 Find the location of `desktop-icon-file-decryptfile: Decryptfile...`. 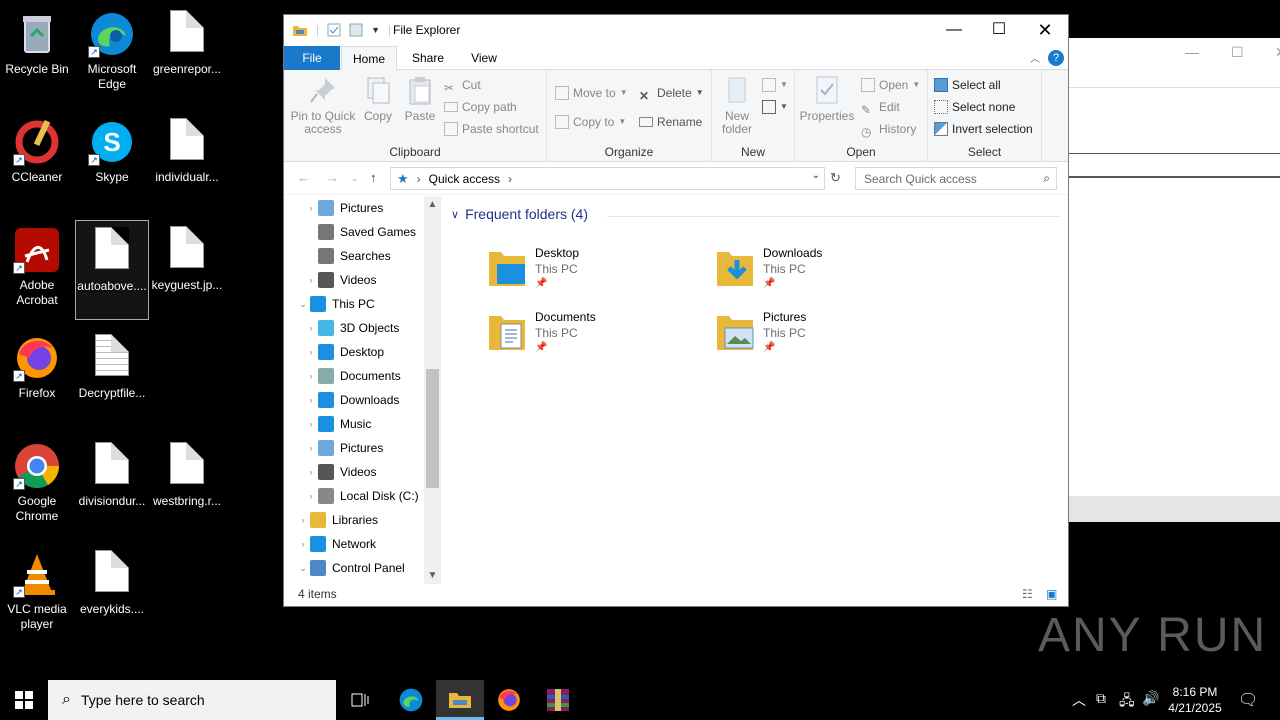

desktop-icon-file-decryptfile: Decryptfile... is located at coordinates (112, 378).